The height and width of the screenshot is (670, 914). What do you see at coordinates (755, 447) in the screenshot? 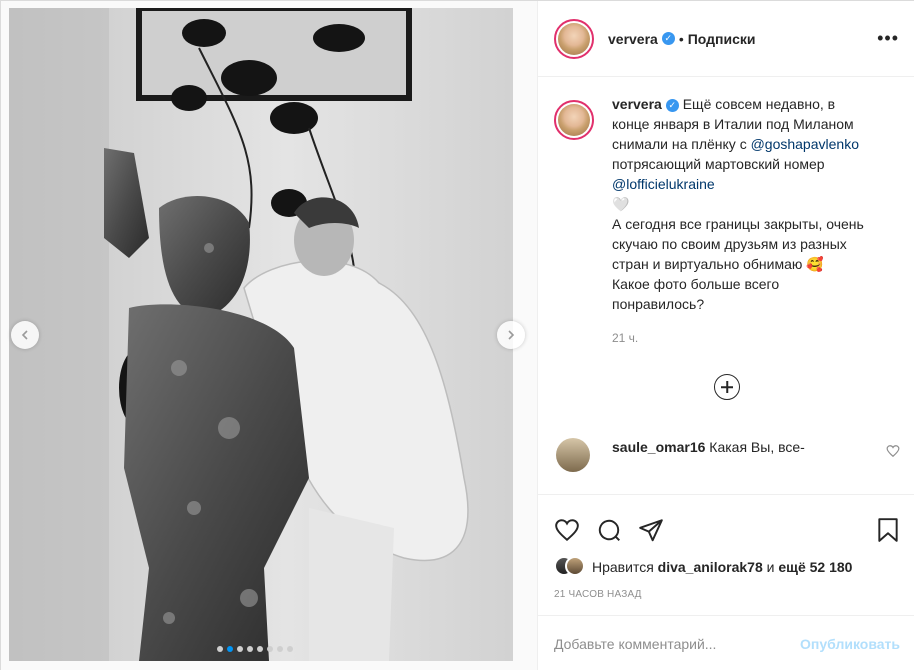
I see `comment-text: Какая Вы, все-` at bounding box center [755, 447].